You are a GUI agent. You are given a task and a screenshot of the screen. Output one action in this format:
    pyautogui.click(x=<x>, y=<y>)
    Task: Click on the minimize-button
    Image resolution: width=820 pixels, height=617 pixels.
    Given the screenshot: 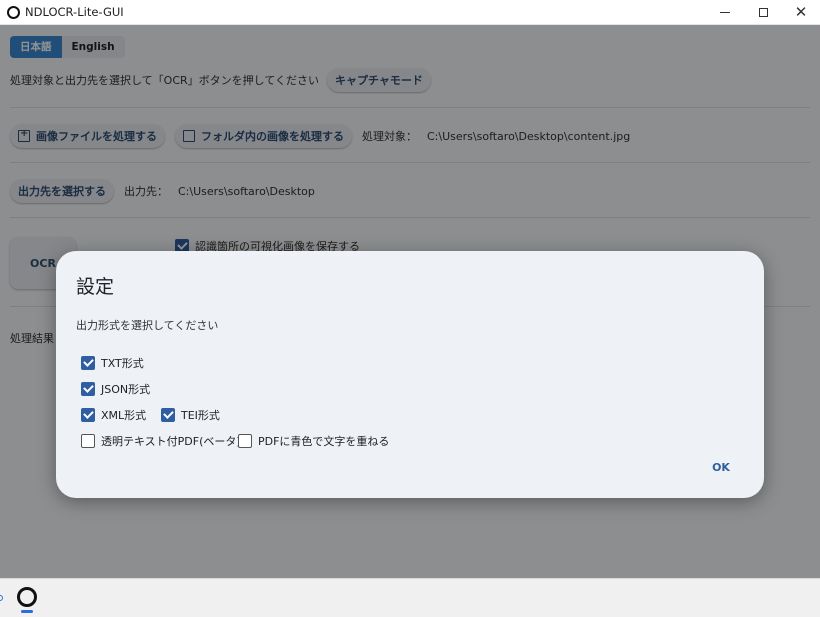 What is the action you would take?
    pyautogui.click(x=725, y=12)
    